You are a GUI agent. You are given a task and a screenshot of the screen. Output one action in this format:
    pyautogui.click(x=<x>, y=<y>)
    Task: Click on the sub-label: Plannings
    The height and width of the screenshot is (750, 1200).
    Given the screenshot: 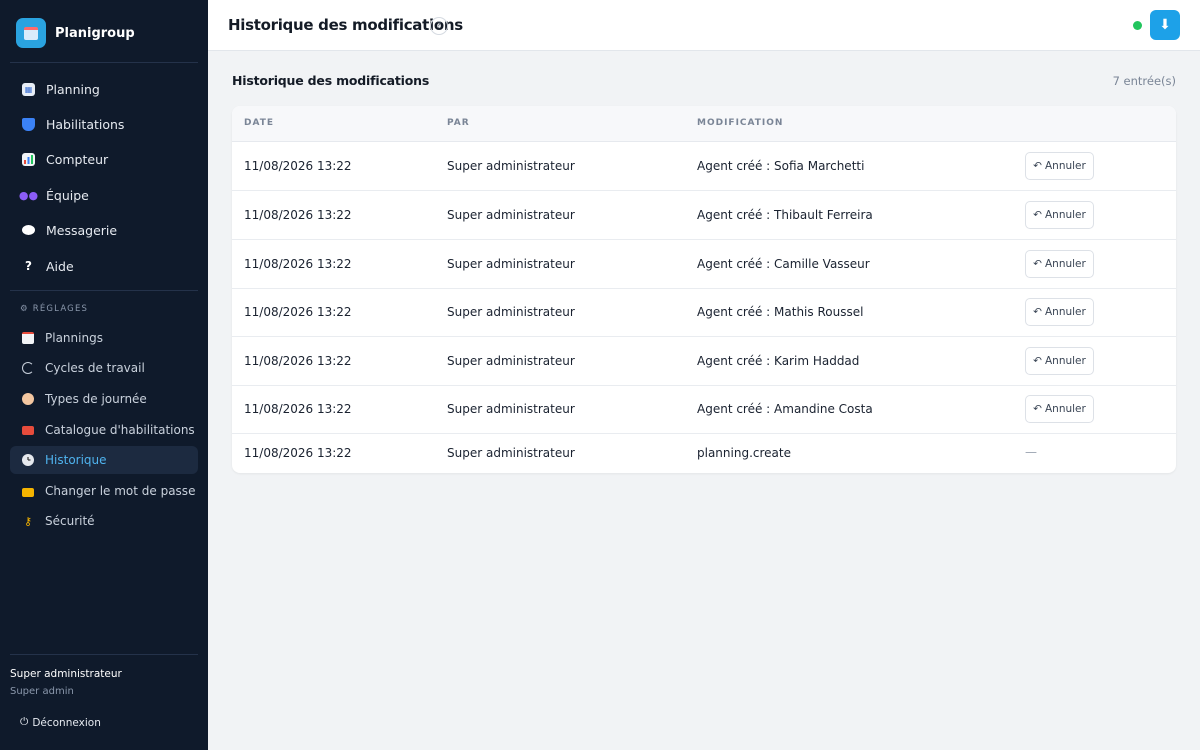 What is the action you would take?
    pyautogui.click(x=74, y=338)
    